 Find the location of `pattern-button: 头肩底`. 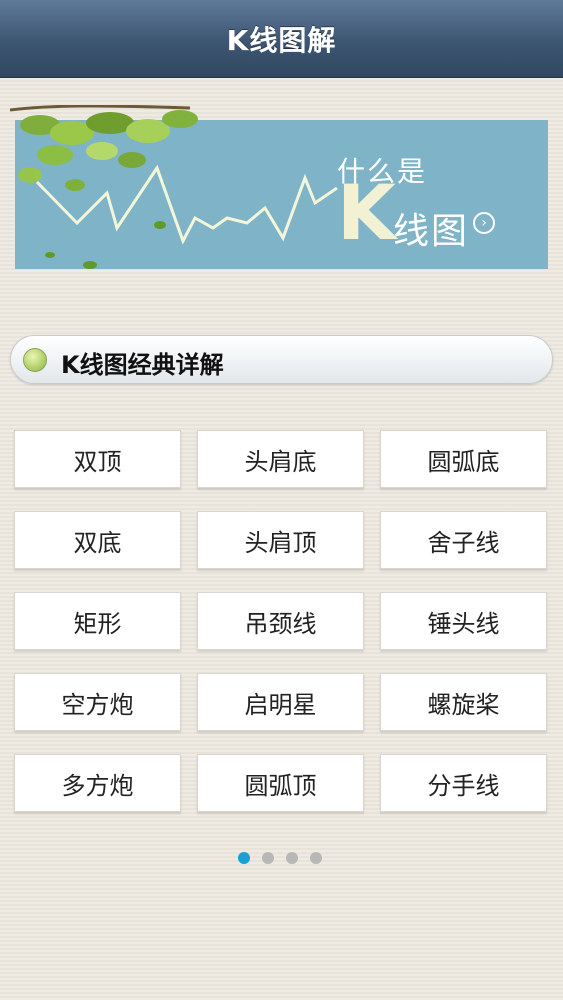

pattern-button: 头肩底 is located at coordinates (280, 459).